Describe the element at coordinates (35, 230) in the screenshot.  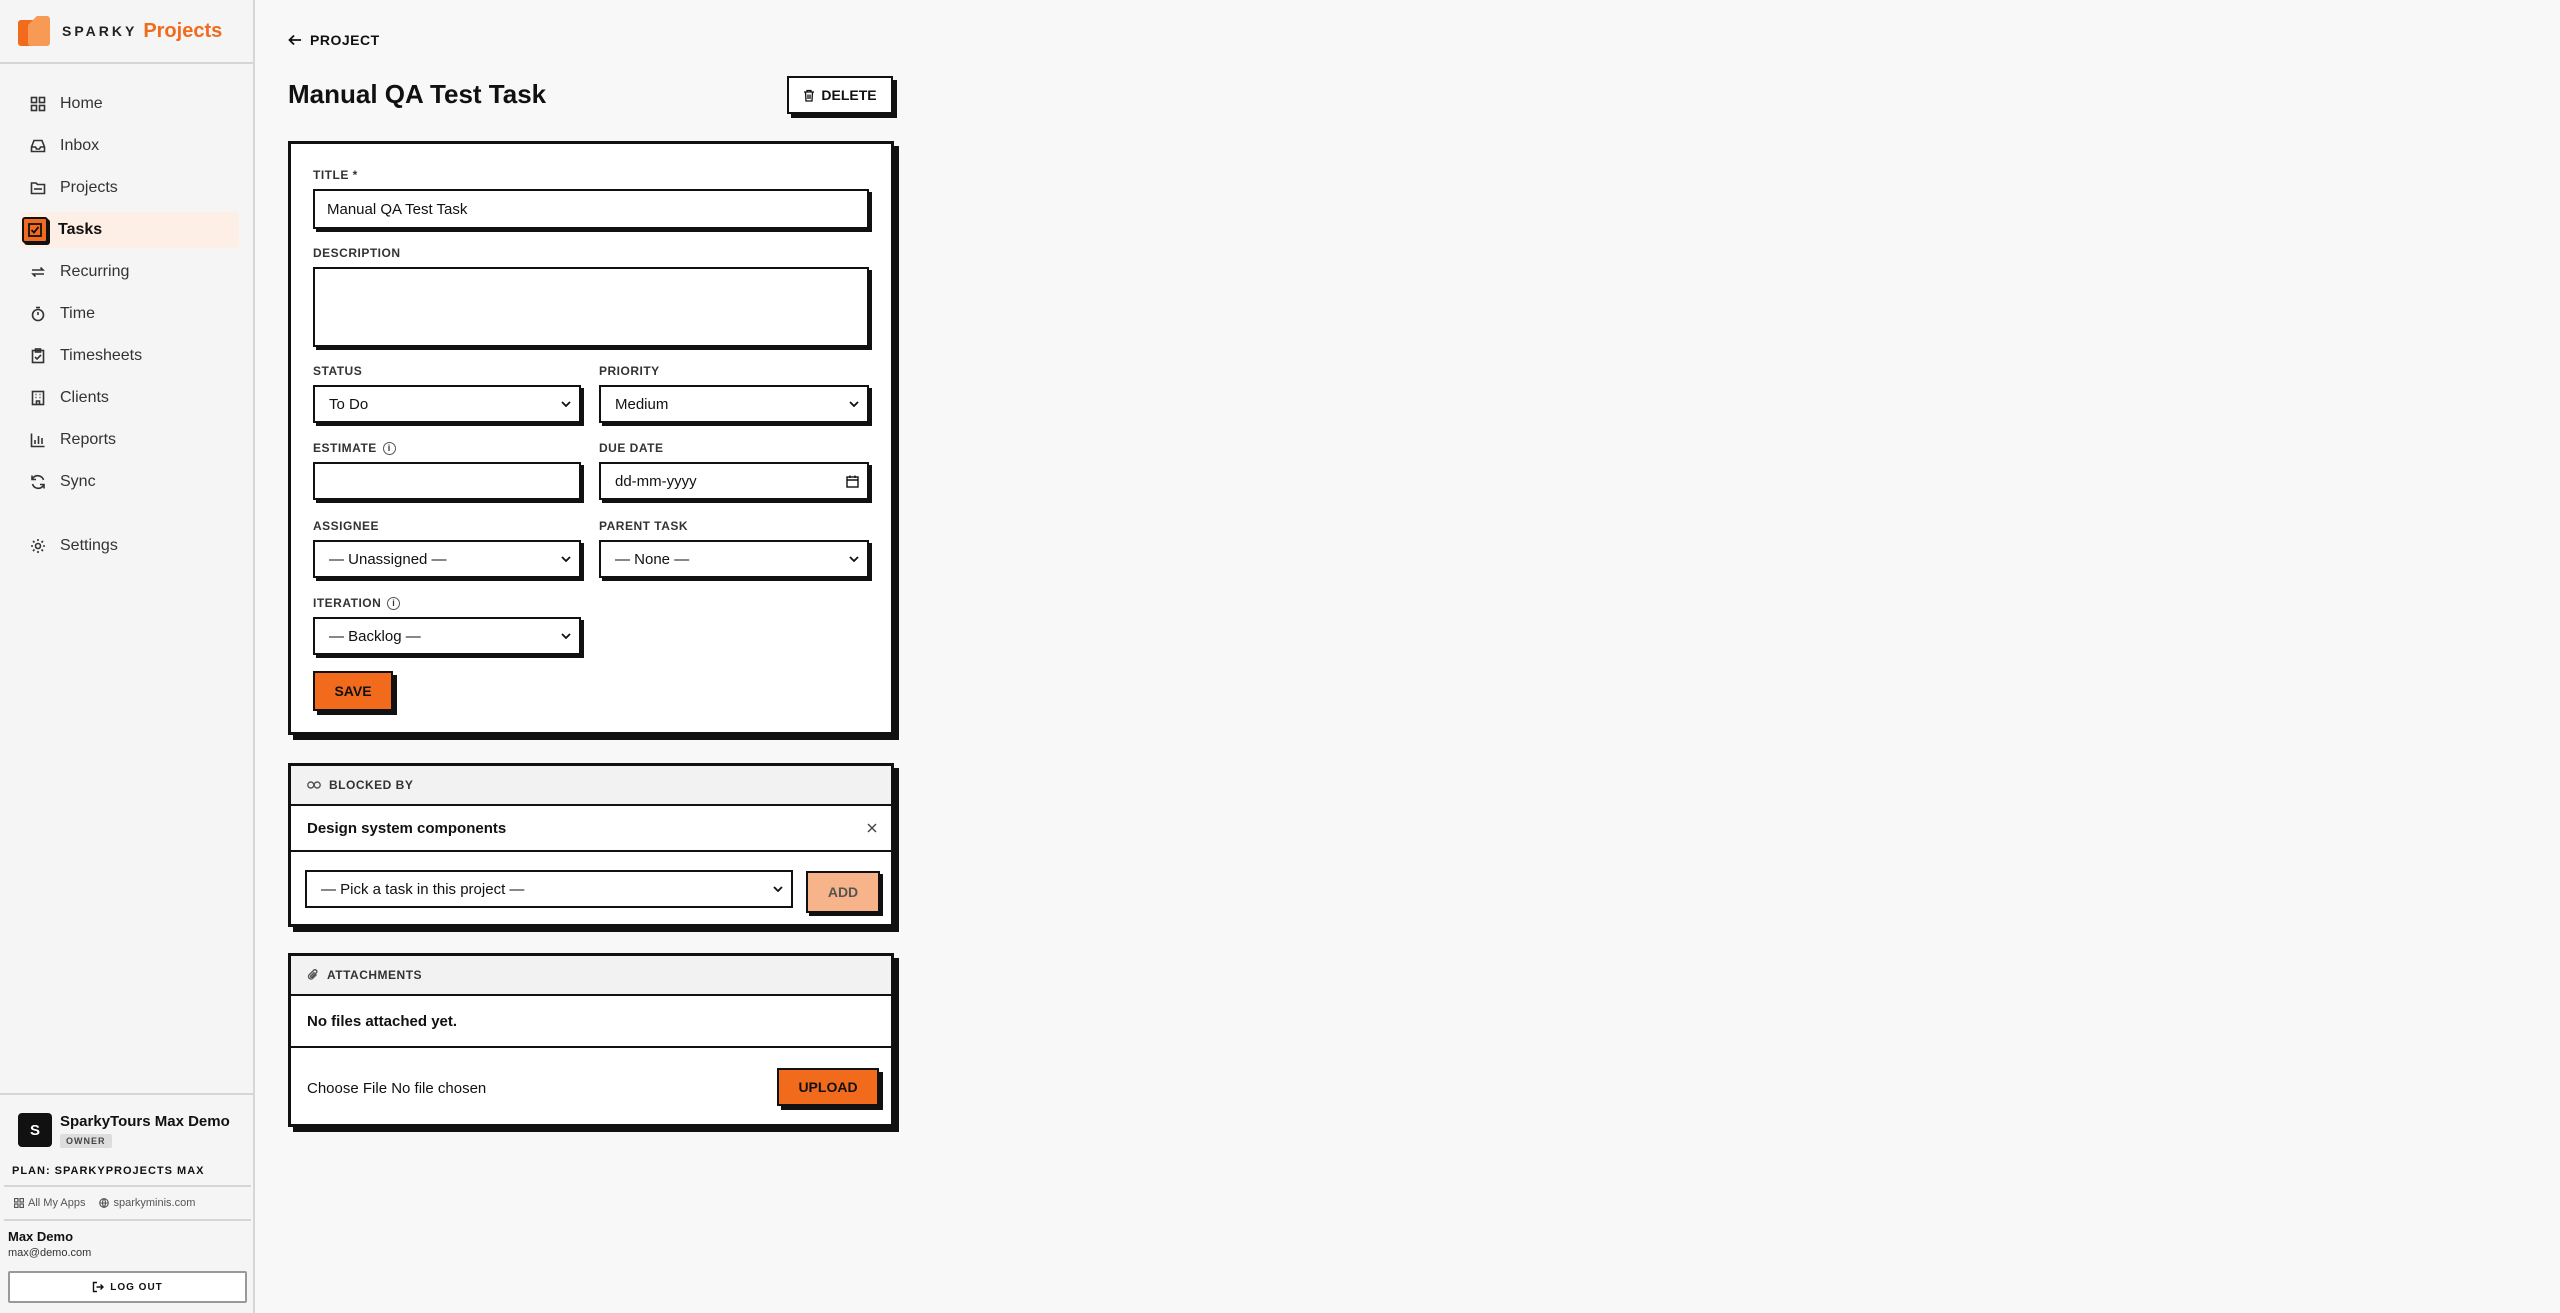
I see `checkbox-icon` at that location.